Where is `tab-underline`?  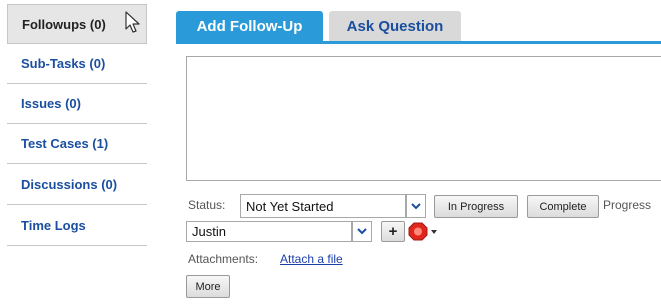 tab-underline is located at coordinates (418, 42).